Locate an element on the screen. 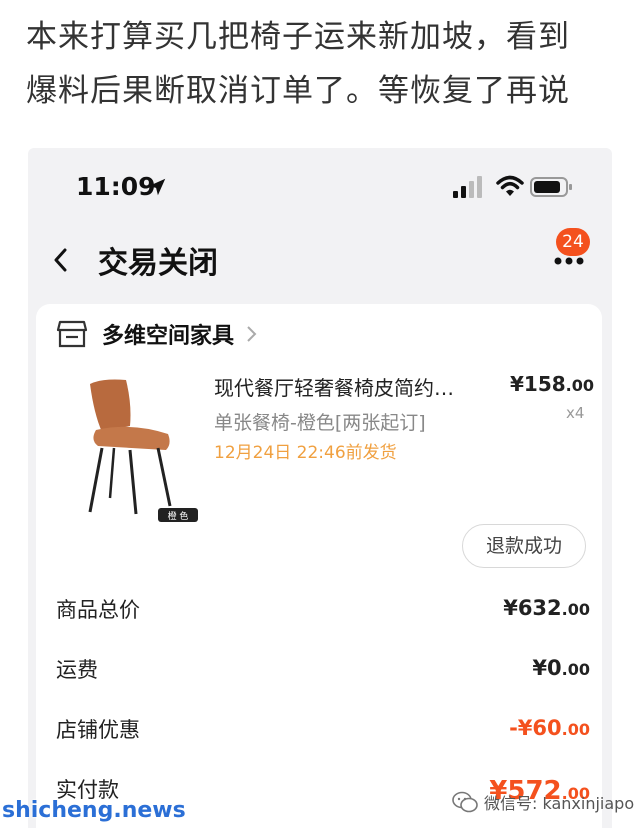 The height and width of the screenshot is (828, 636). fee-value-main: ¥0 is located at coordinates (547, 668).